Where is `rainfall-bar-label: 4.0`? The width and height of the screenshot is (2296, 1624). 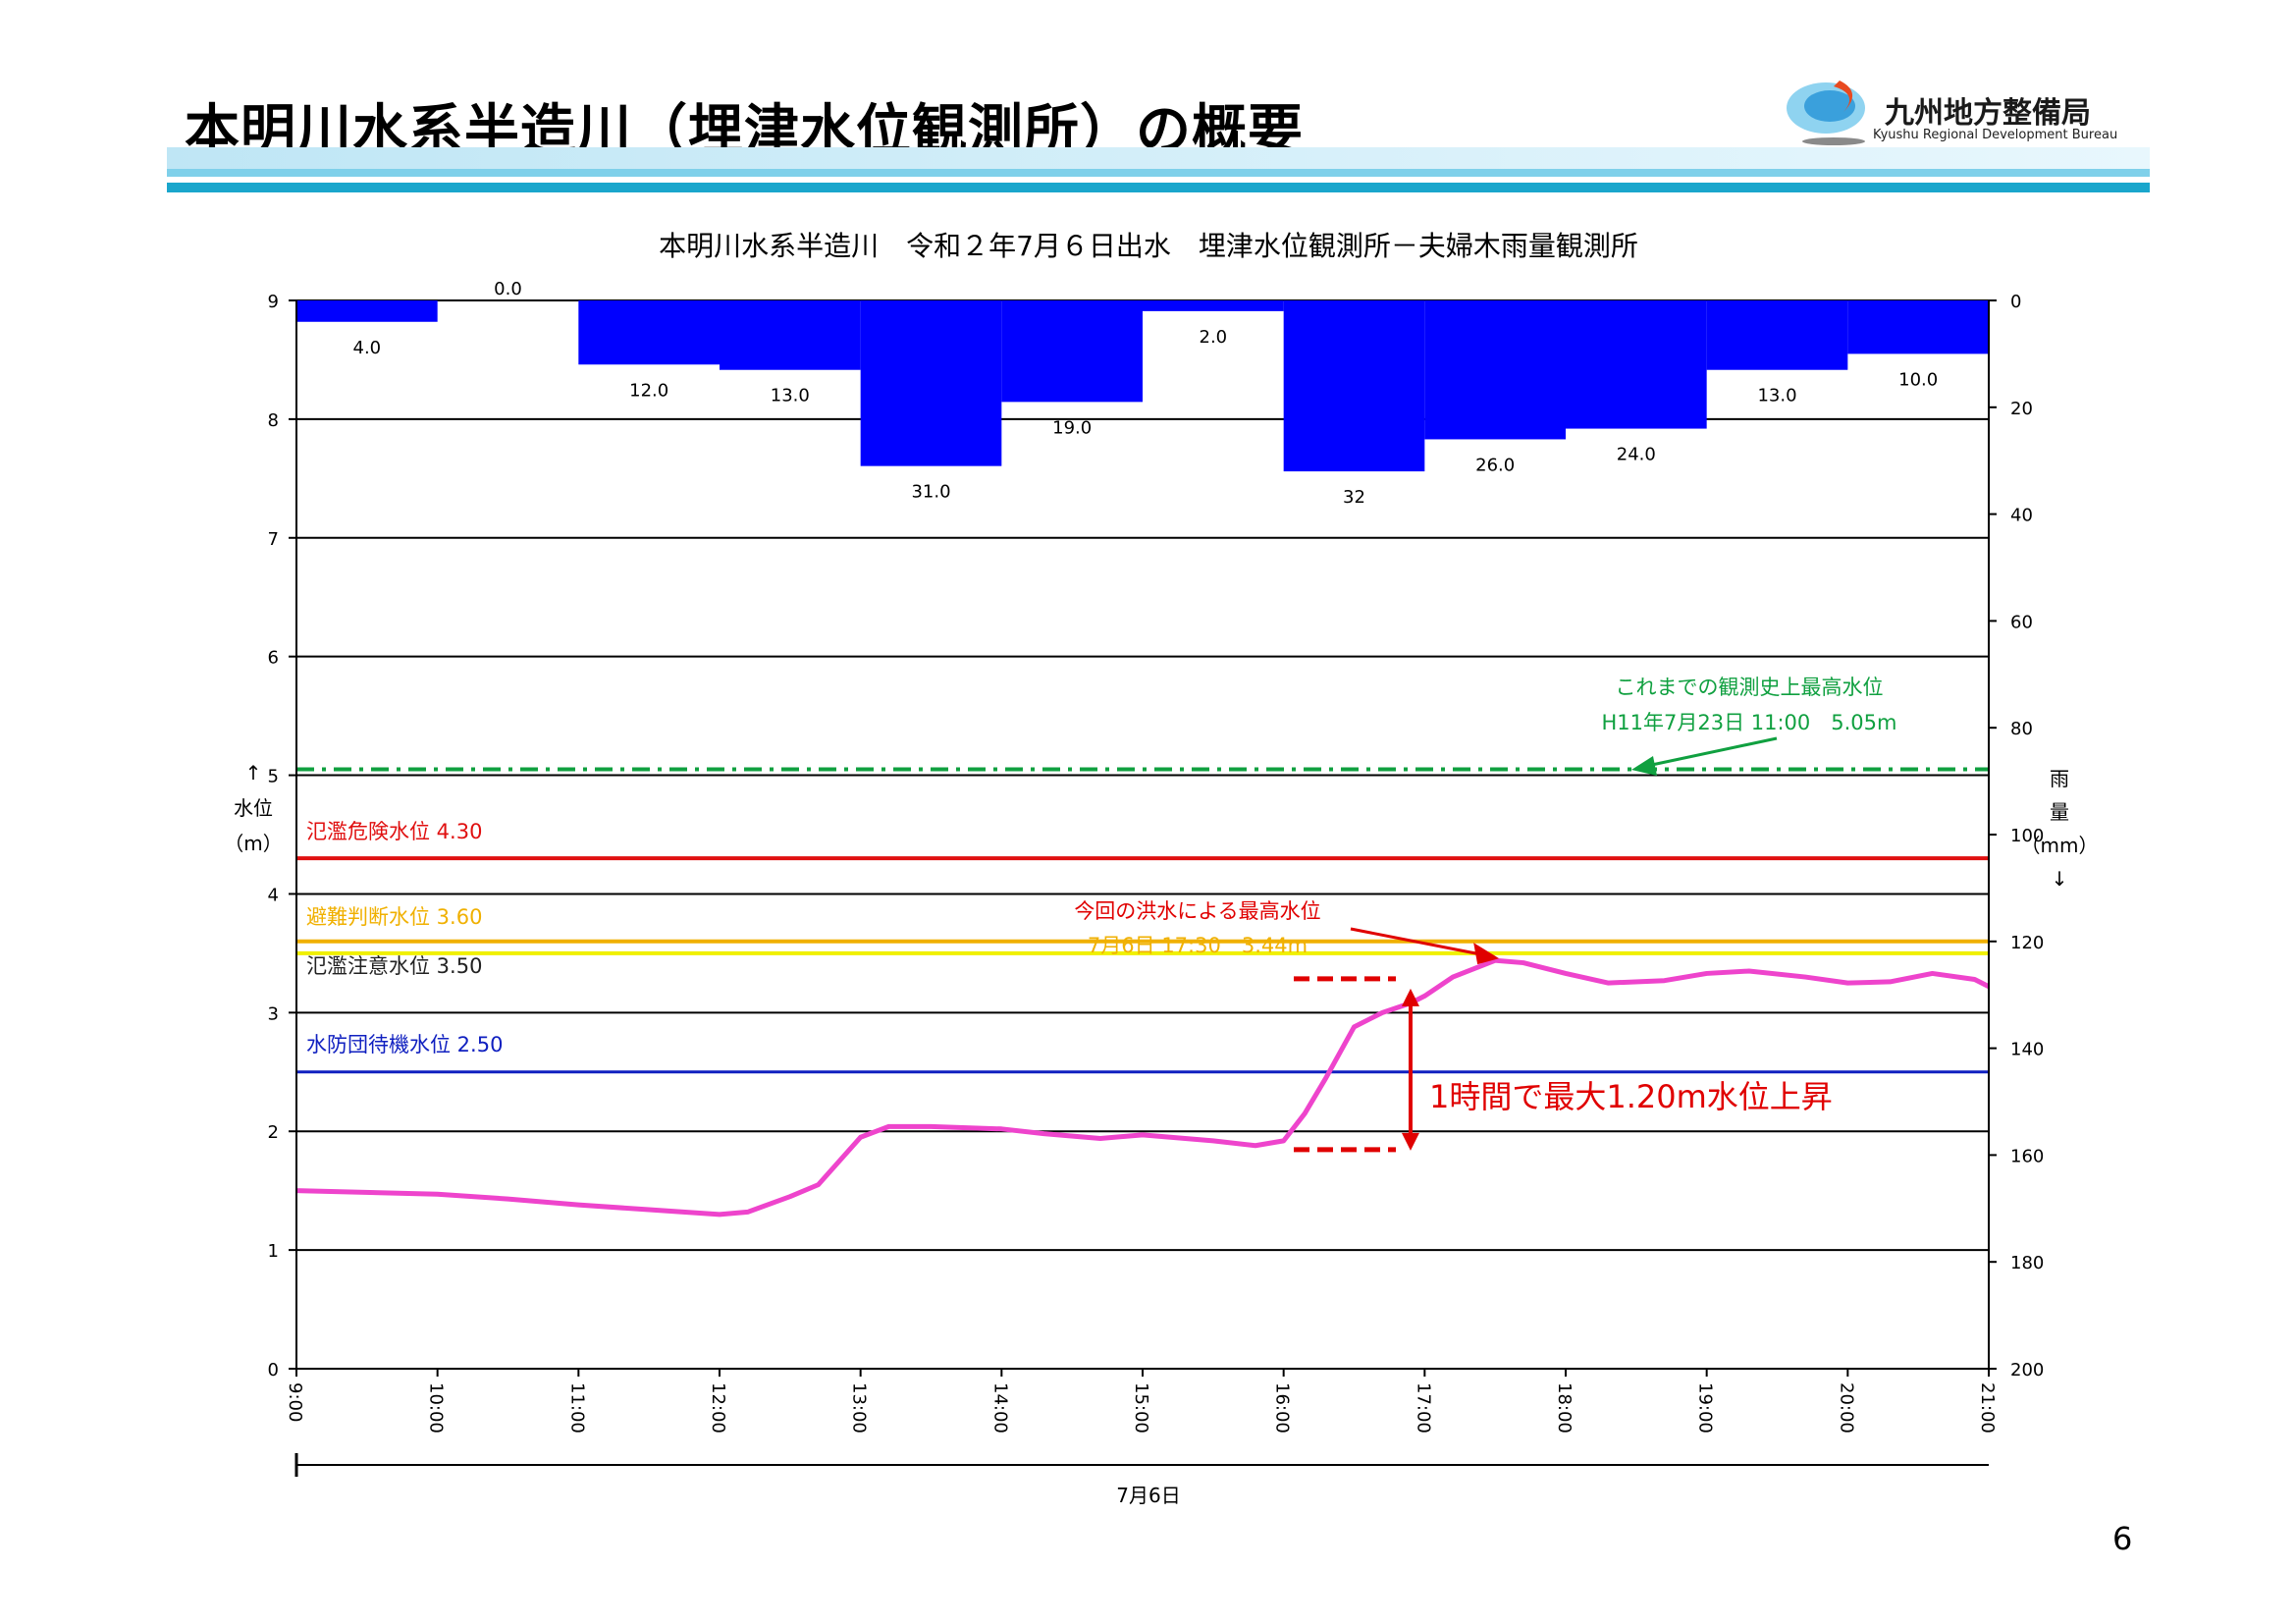
rainfall-bar-label: 4.0 is located at coordinates (368, 348).